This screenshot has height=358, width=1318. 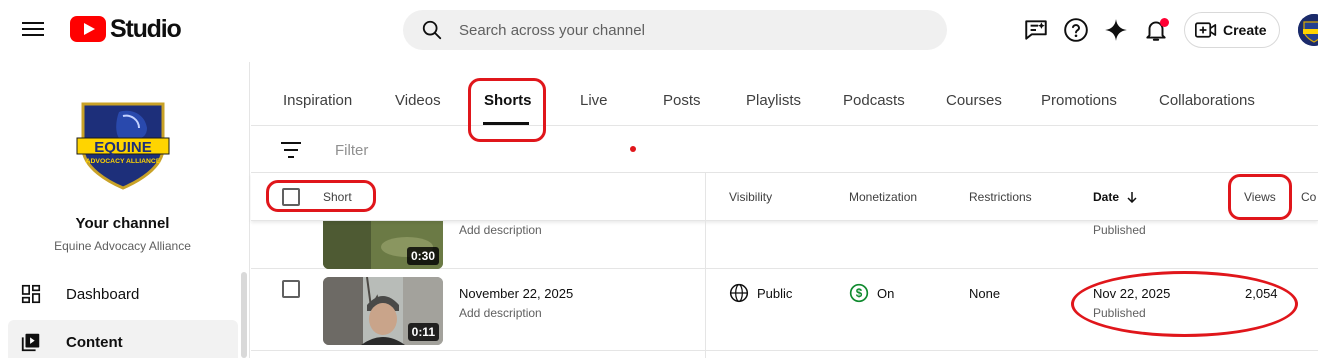 What do you see at coordinates (94, 342) in the screenshot?
I see `sidebar-item-label: Content` at bounding box center [94, 342].